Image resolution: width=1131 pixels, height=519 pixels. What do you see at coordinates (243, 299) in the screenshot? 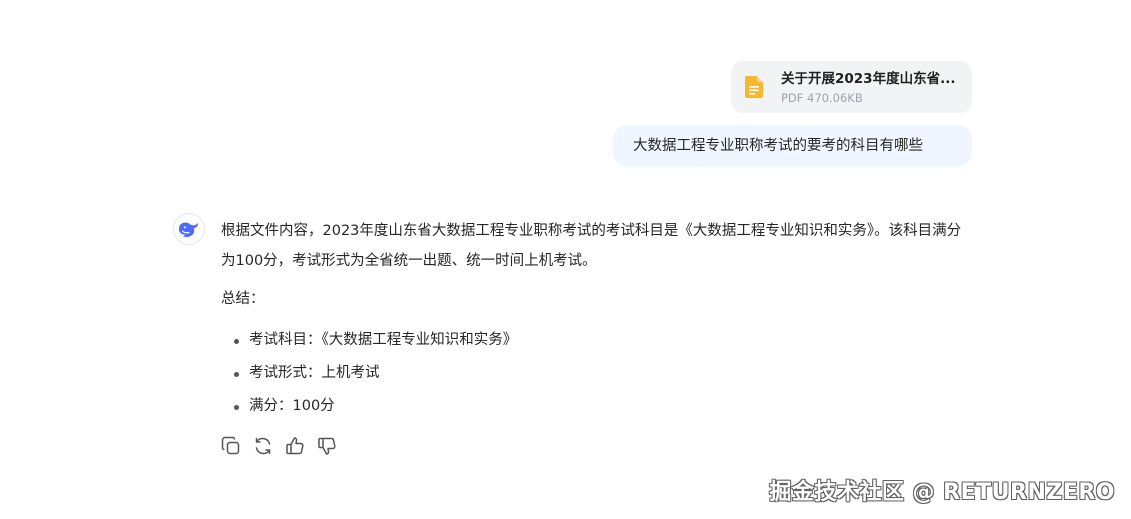
I see `summary-label: 总结：` at bounding box center [243, 299].